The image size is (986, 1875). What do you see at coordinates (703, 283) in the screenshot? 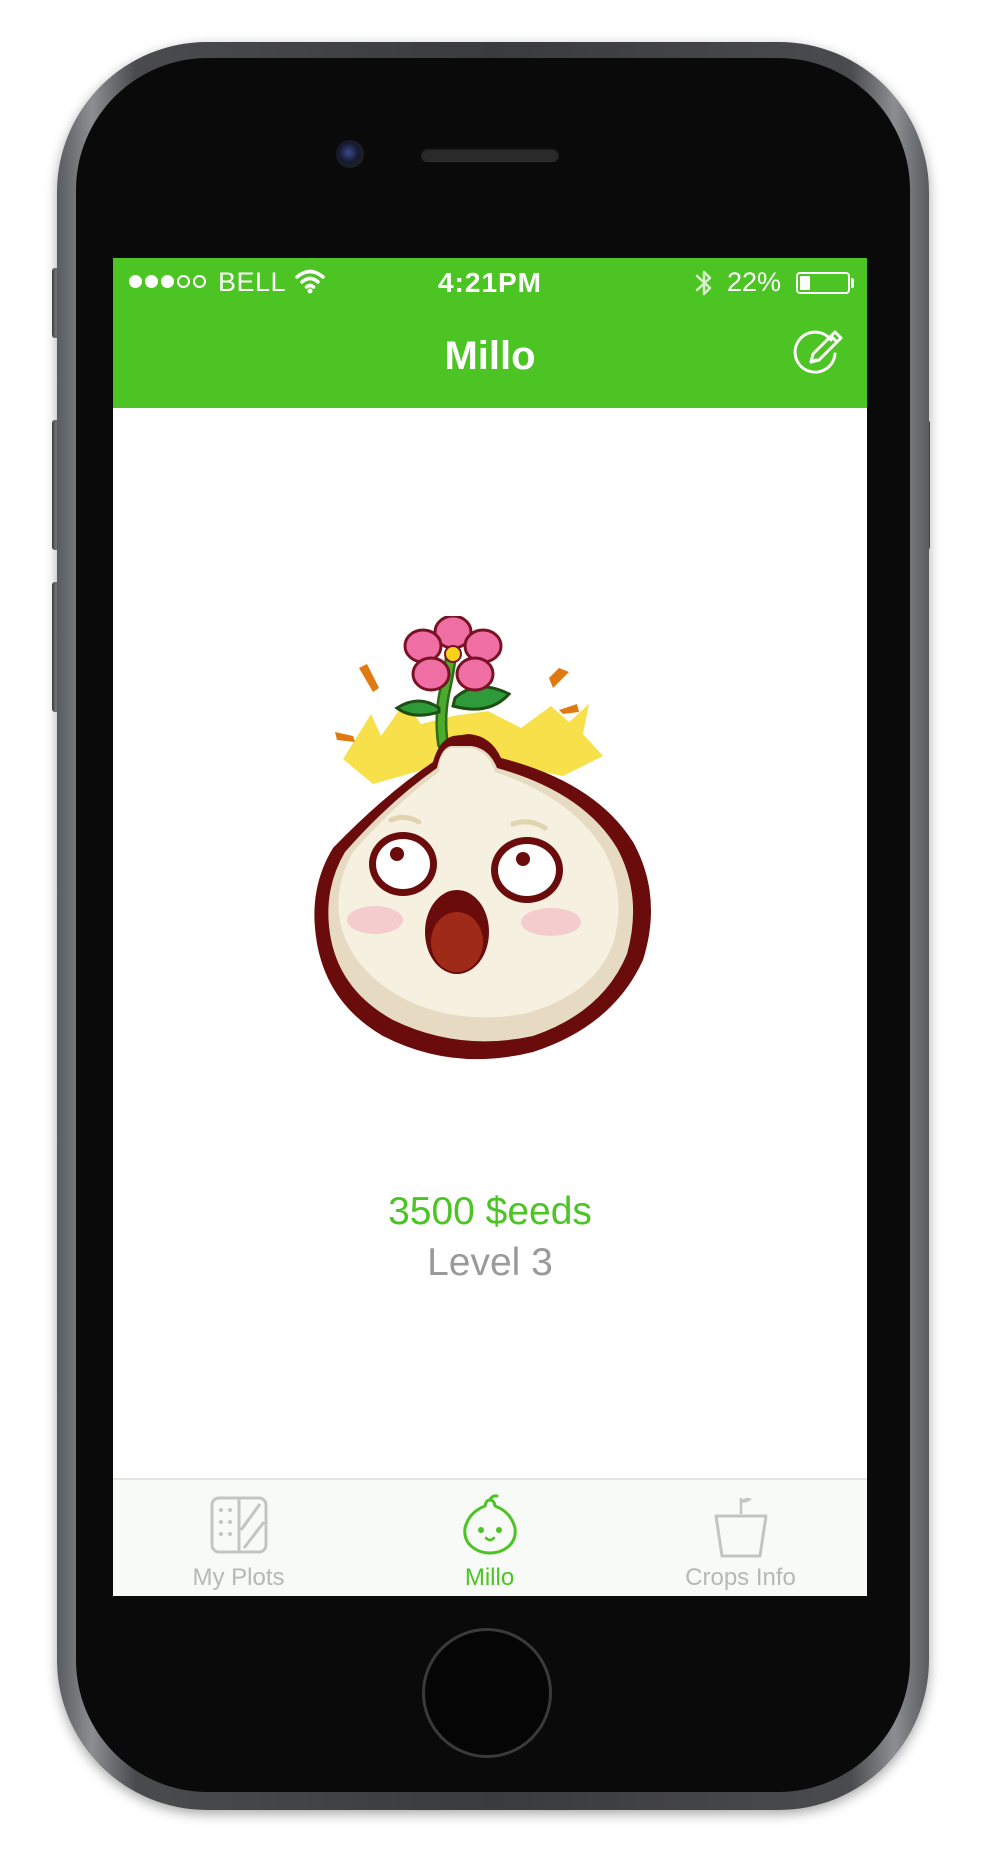
I see `bluetooth-icon` at bounding box center [703, 283].